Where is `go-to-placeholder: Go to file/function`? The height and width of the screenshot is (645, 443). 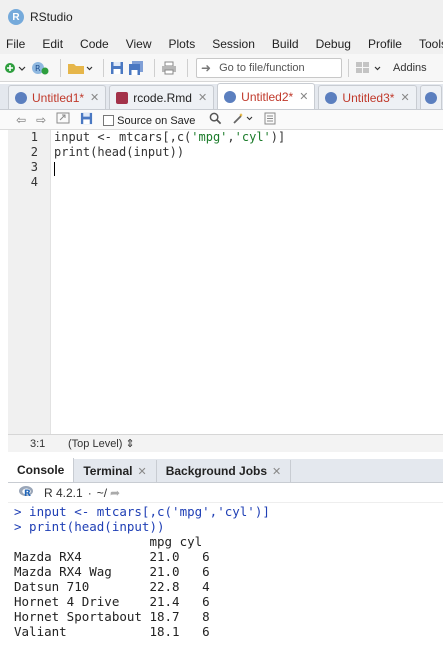 go-to-placeholder: Go to file/function is located at coordinates (262, 67).